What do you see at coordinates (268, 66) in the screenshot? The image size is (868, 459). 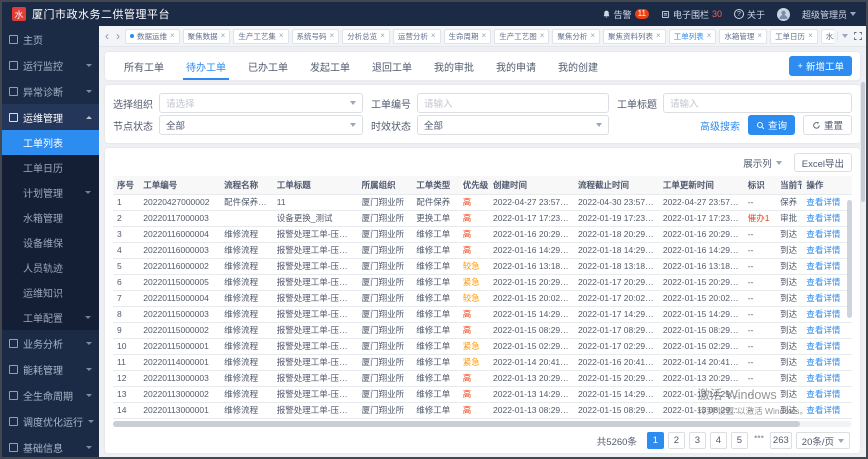 I see `tab-已办工单: 已办工单` at bounding box center [268, 66].